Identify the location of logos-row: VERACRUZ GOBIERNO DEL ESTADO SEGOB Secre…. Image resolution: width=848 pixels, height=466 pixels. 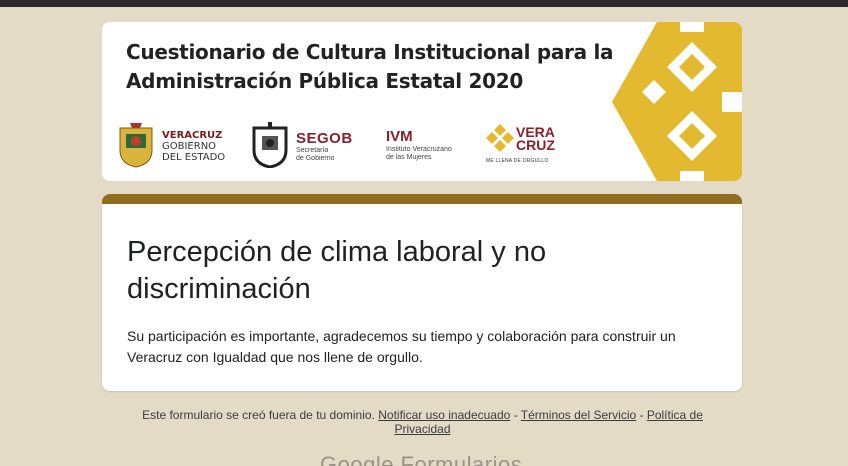
(346, 147).